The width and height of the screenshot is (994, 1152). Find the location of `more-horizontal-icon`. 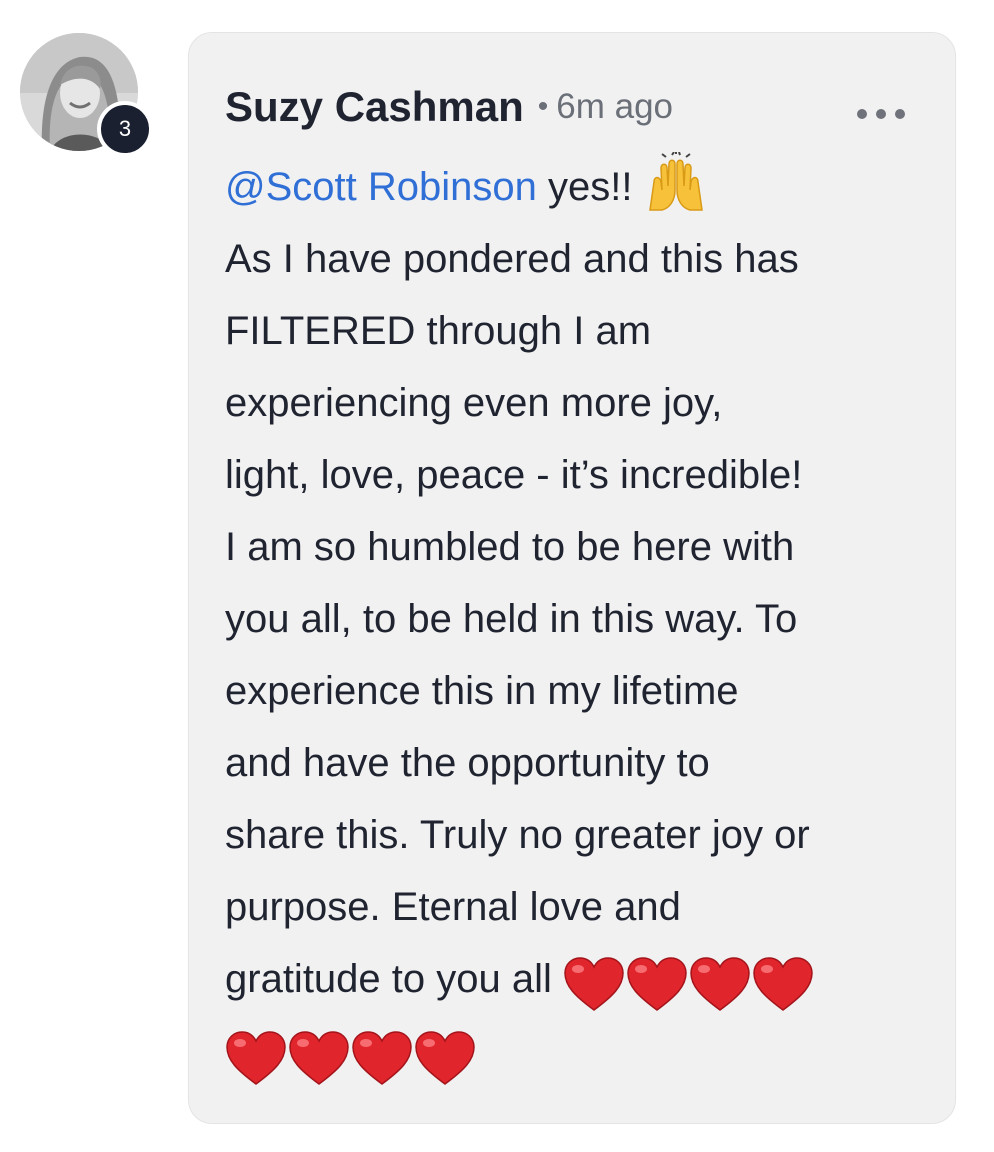

more-horizontal-icon is located at coordinates (881, 114).